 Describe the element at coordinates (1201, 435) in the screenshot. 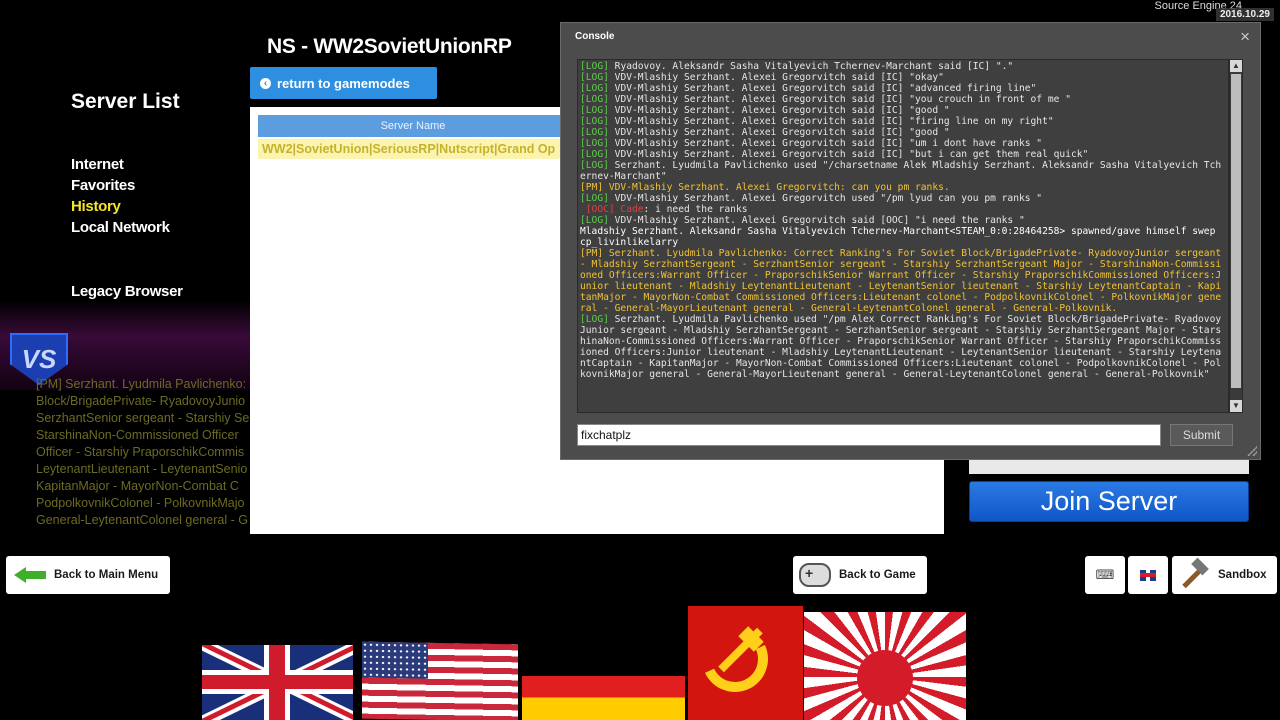

I see `submit-button: Submit` at that location.